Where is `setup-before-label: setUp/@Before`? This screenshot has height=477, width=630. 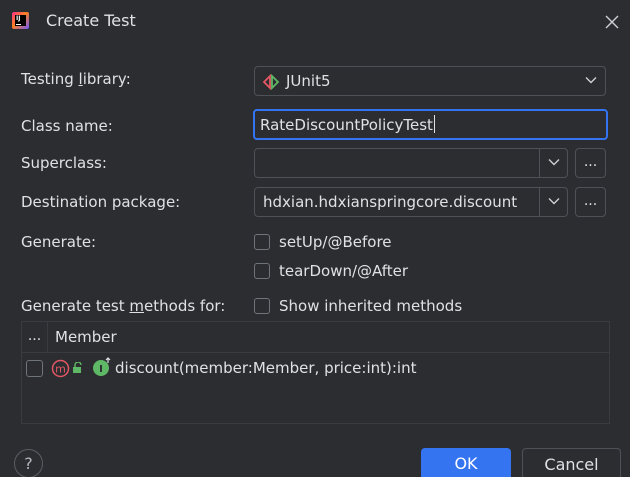
setup-before-label: setUp/@Before is located at coordinates (335, 242).